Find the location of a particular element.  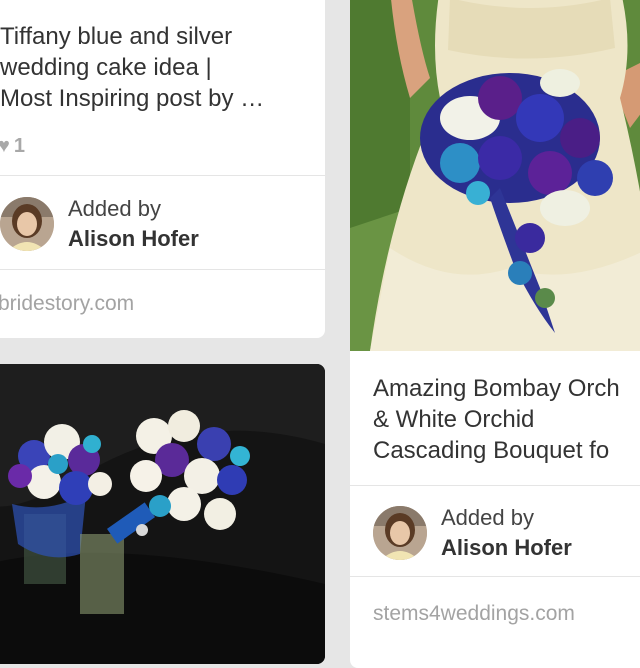

heart-icon: ♥ is located at coordinates (5, 146).